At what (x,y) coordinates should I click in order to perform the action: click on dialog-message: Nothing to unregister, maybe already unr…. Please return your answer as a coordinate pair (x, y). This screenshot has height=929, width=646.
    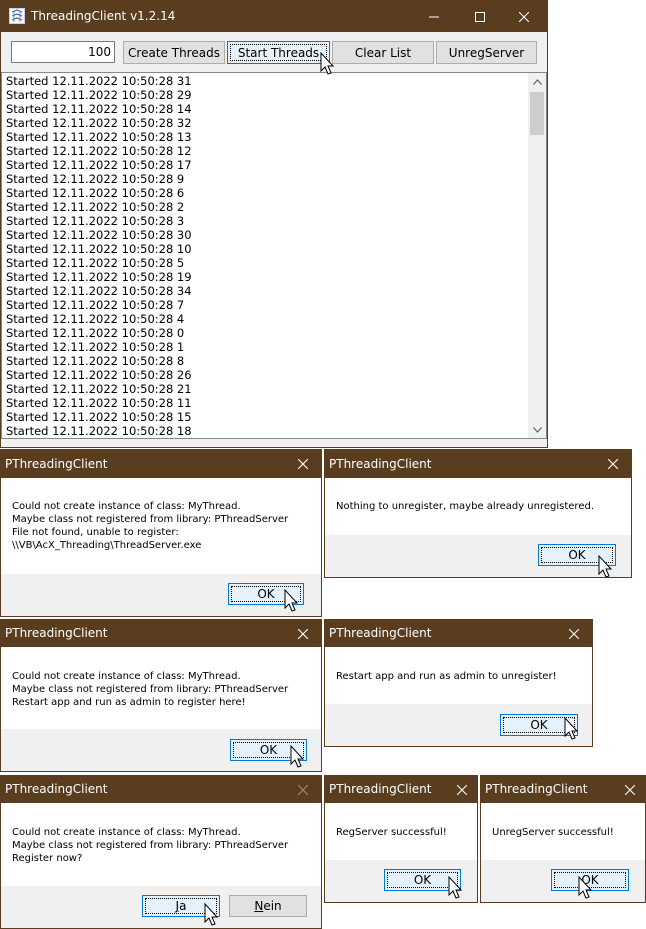
    Looking at the image, I should click on (465, 506).